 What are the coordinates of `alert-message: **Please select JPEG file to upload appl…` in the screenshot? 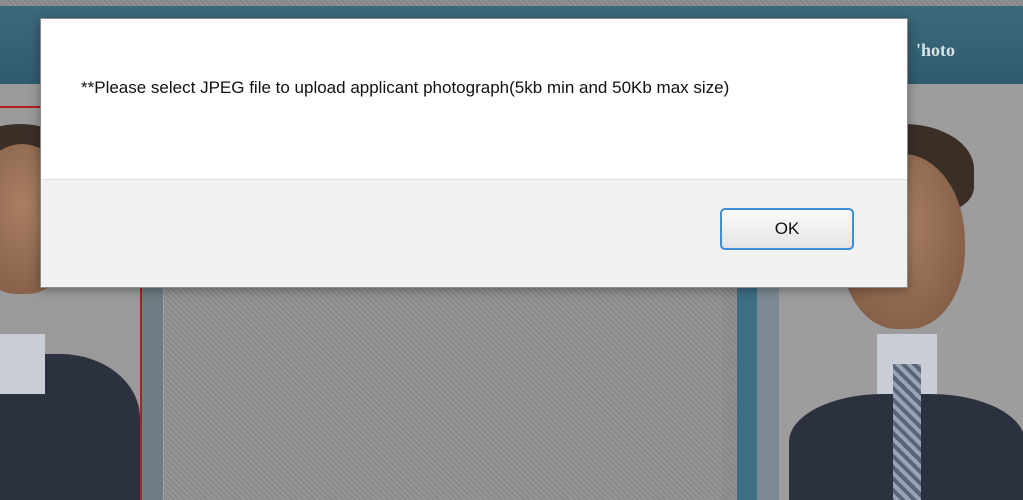 It's located at (405, 87).